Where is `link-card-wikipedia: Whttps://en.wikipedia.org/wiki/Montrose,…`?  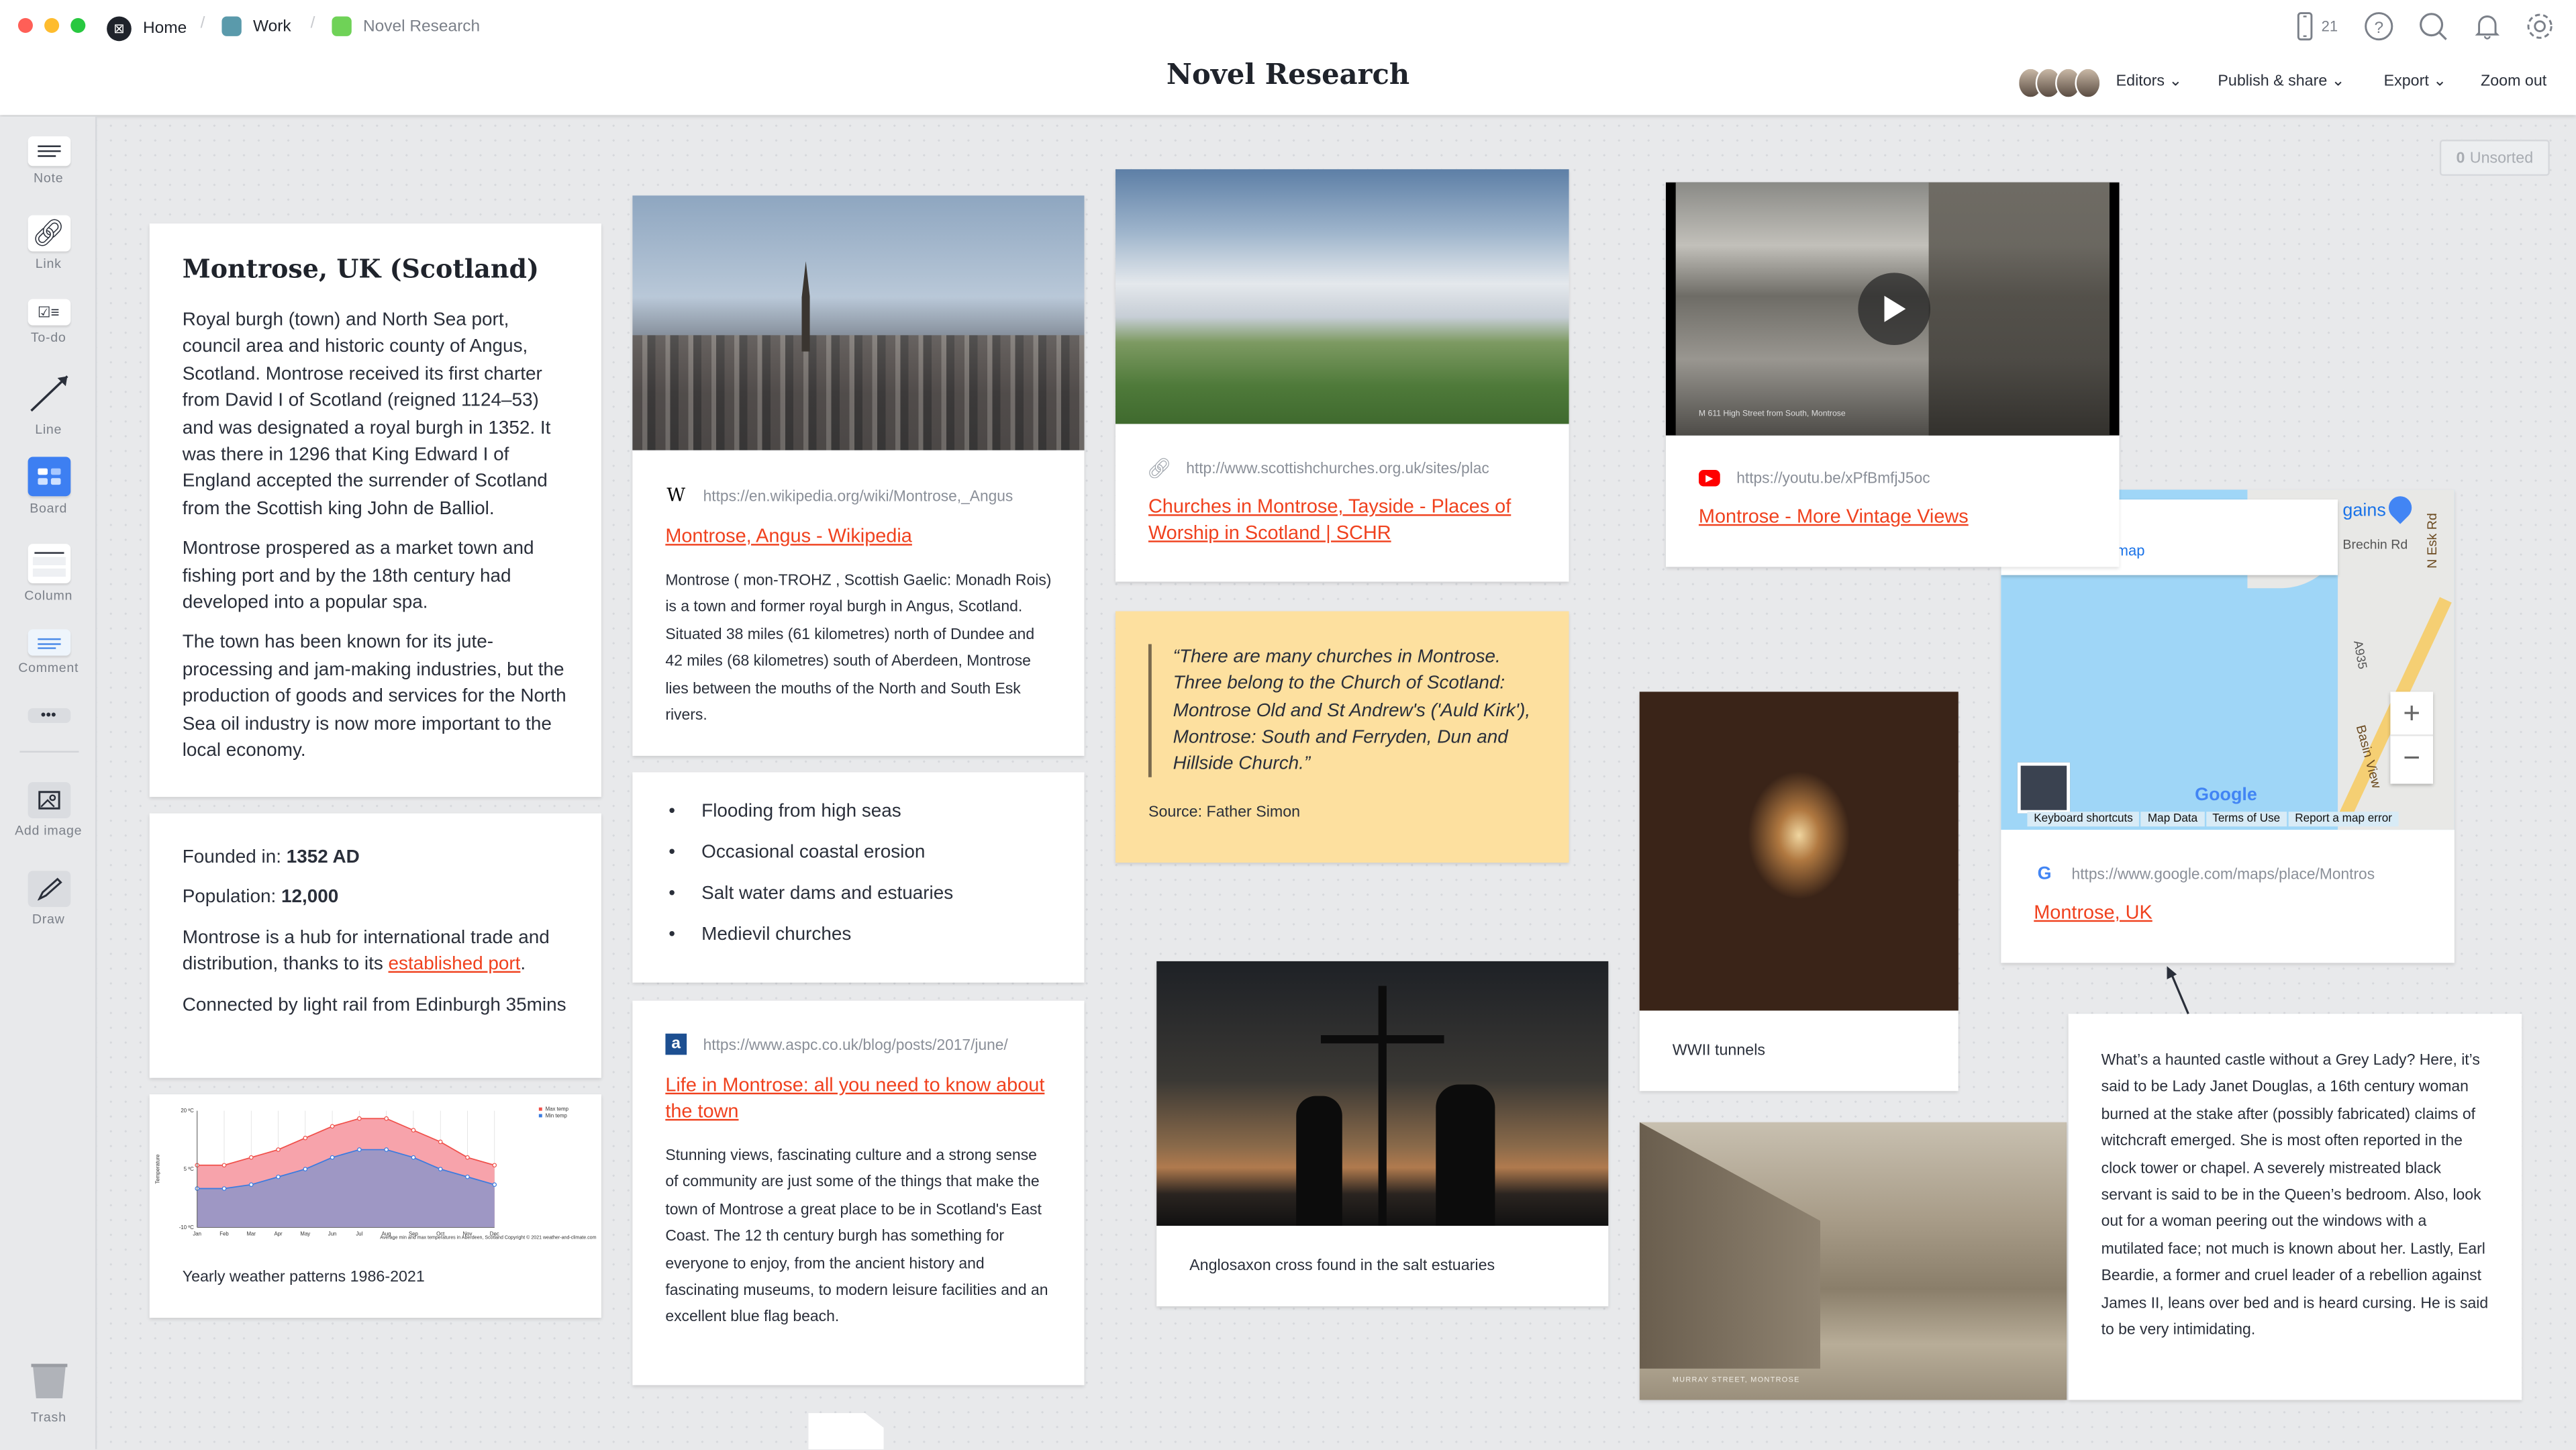
link-card-wikipedia: Whttps://en.wikipedia.org/wiki/Montrose,… is located at coordinates (858, 476).